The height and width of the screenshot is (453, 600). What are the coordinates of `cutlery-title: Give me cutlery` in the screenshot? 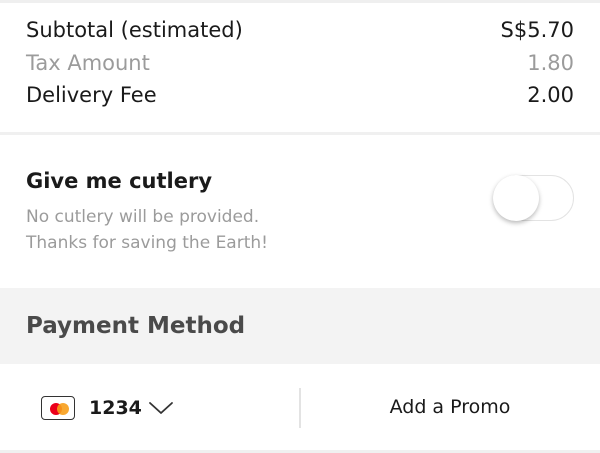 It's located at (119, 181).